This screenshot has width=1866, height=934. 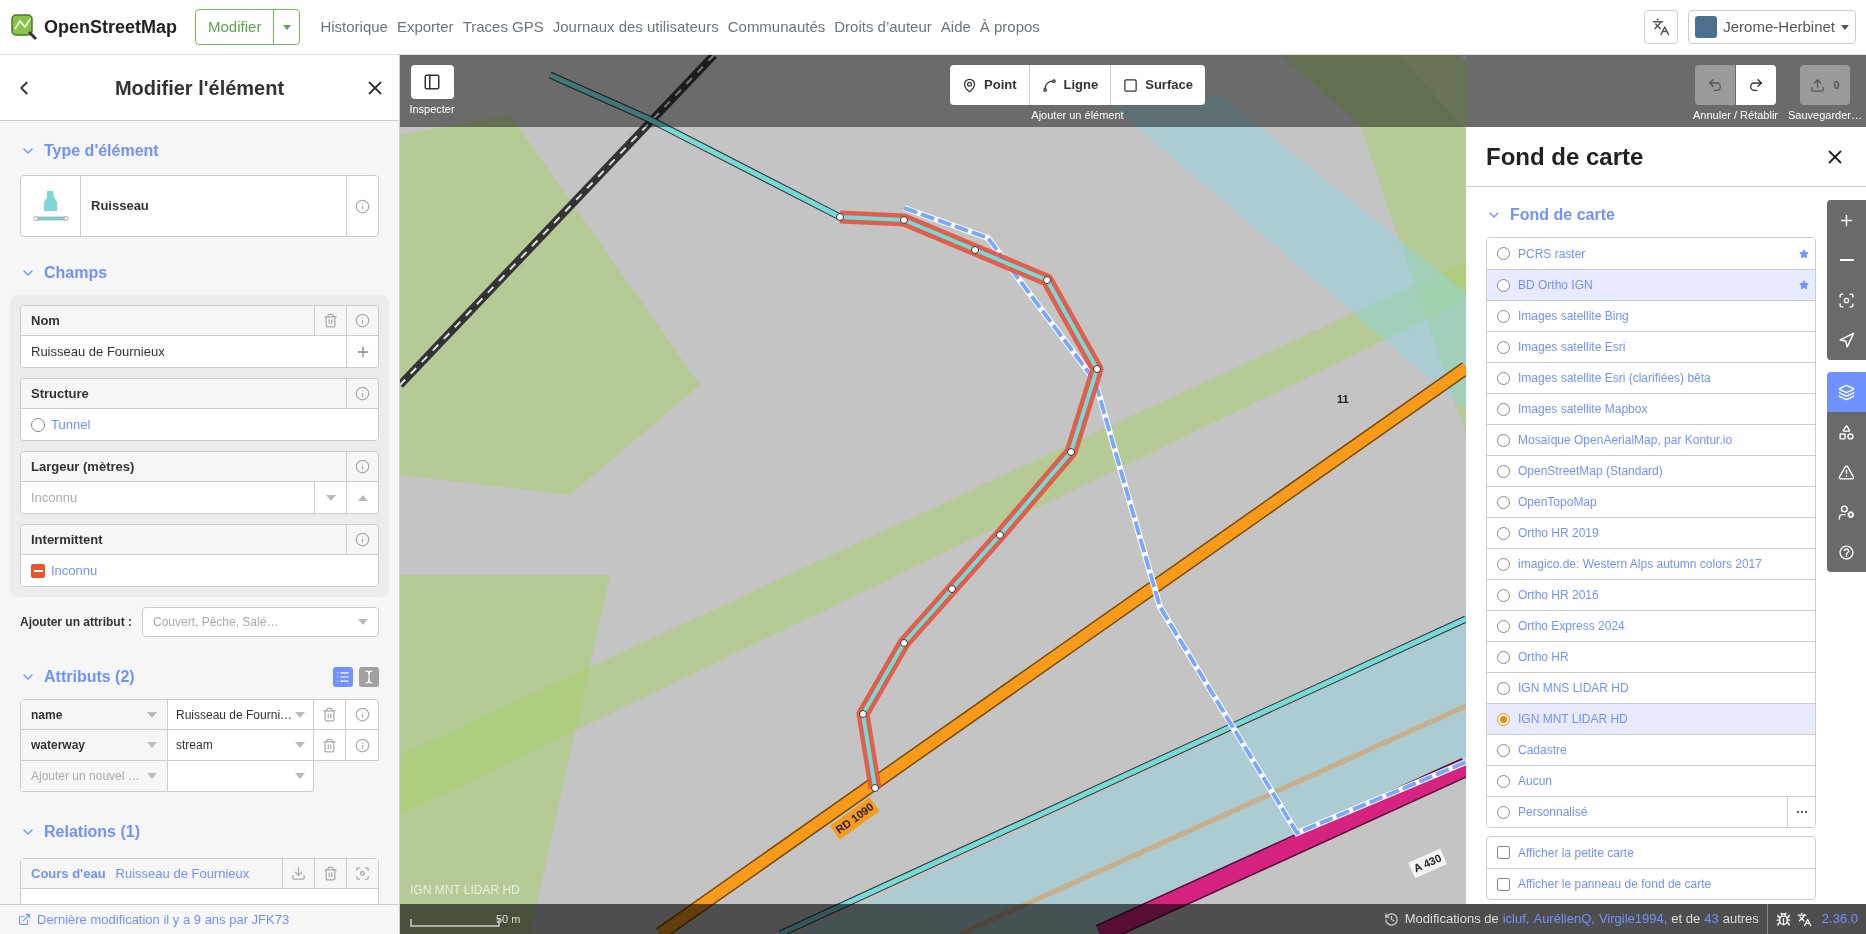 What do you see at coordinates (1615, 378) in the screenshot?
I see `option-label: Images satellite Esri (clarifiées) bêta` at bounding box center [1615, 378].